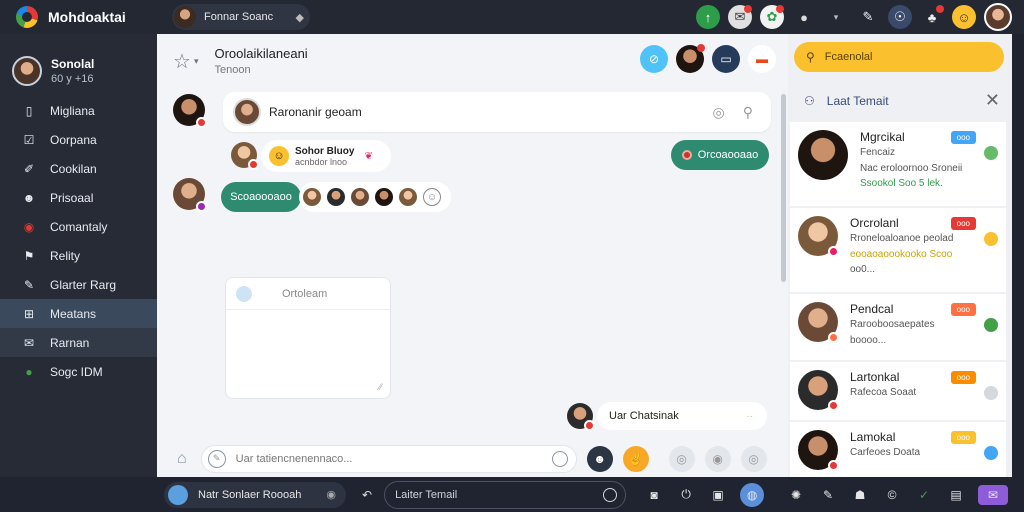 Image resolution: width=1024 pixels, height=512 pixels. Describe the element at coordinates (875, 377) in the screenshot. I see `contact-name: Lartonkal` at that location.